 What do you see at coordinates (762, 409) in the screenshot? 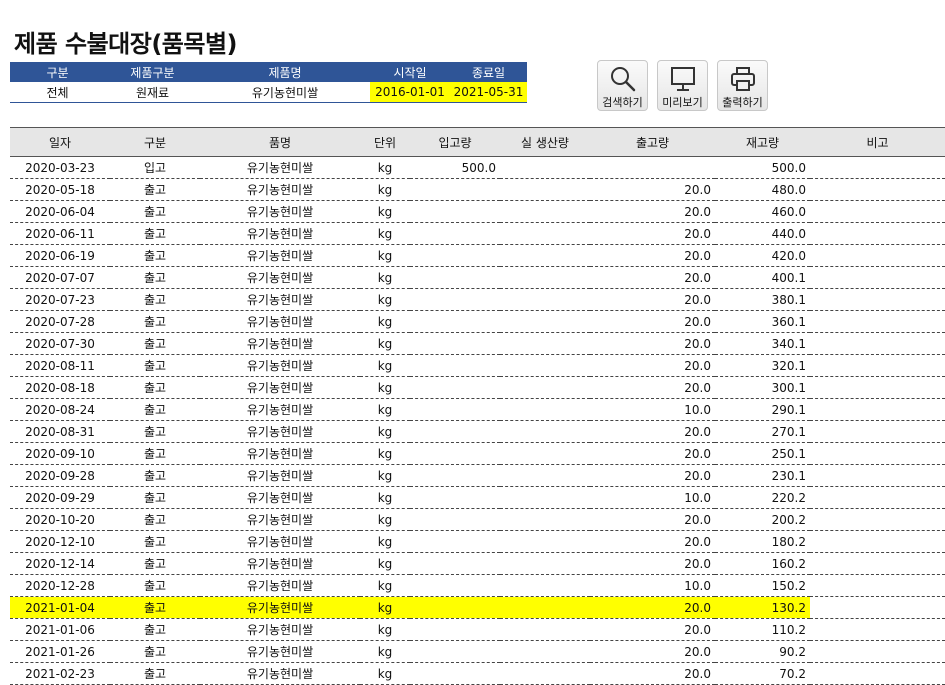
I see `cell-stock: 290.1` at bounding box center [762, 409].